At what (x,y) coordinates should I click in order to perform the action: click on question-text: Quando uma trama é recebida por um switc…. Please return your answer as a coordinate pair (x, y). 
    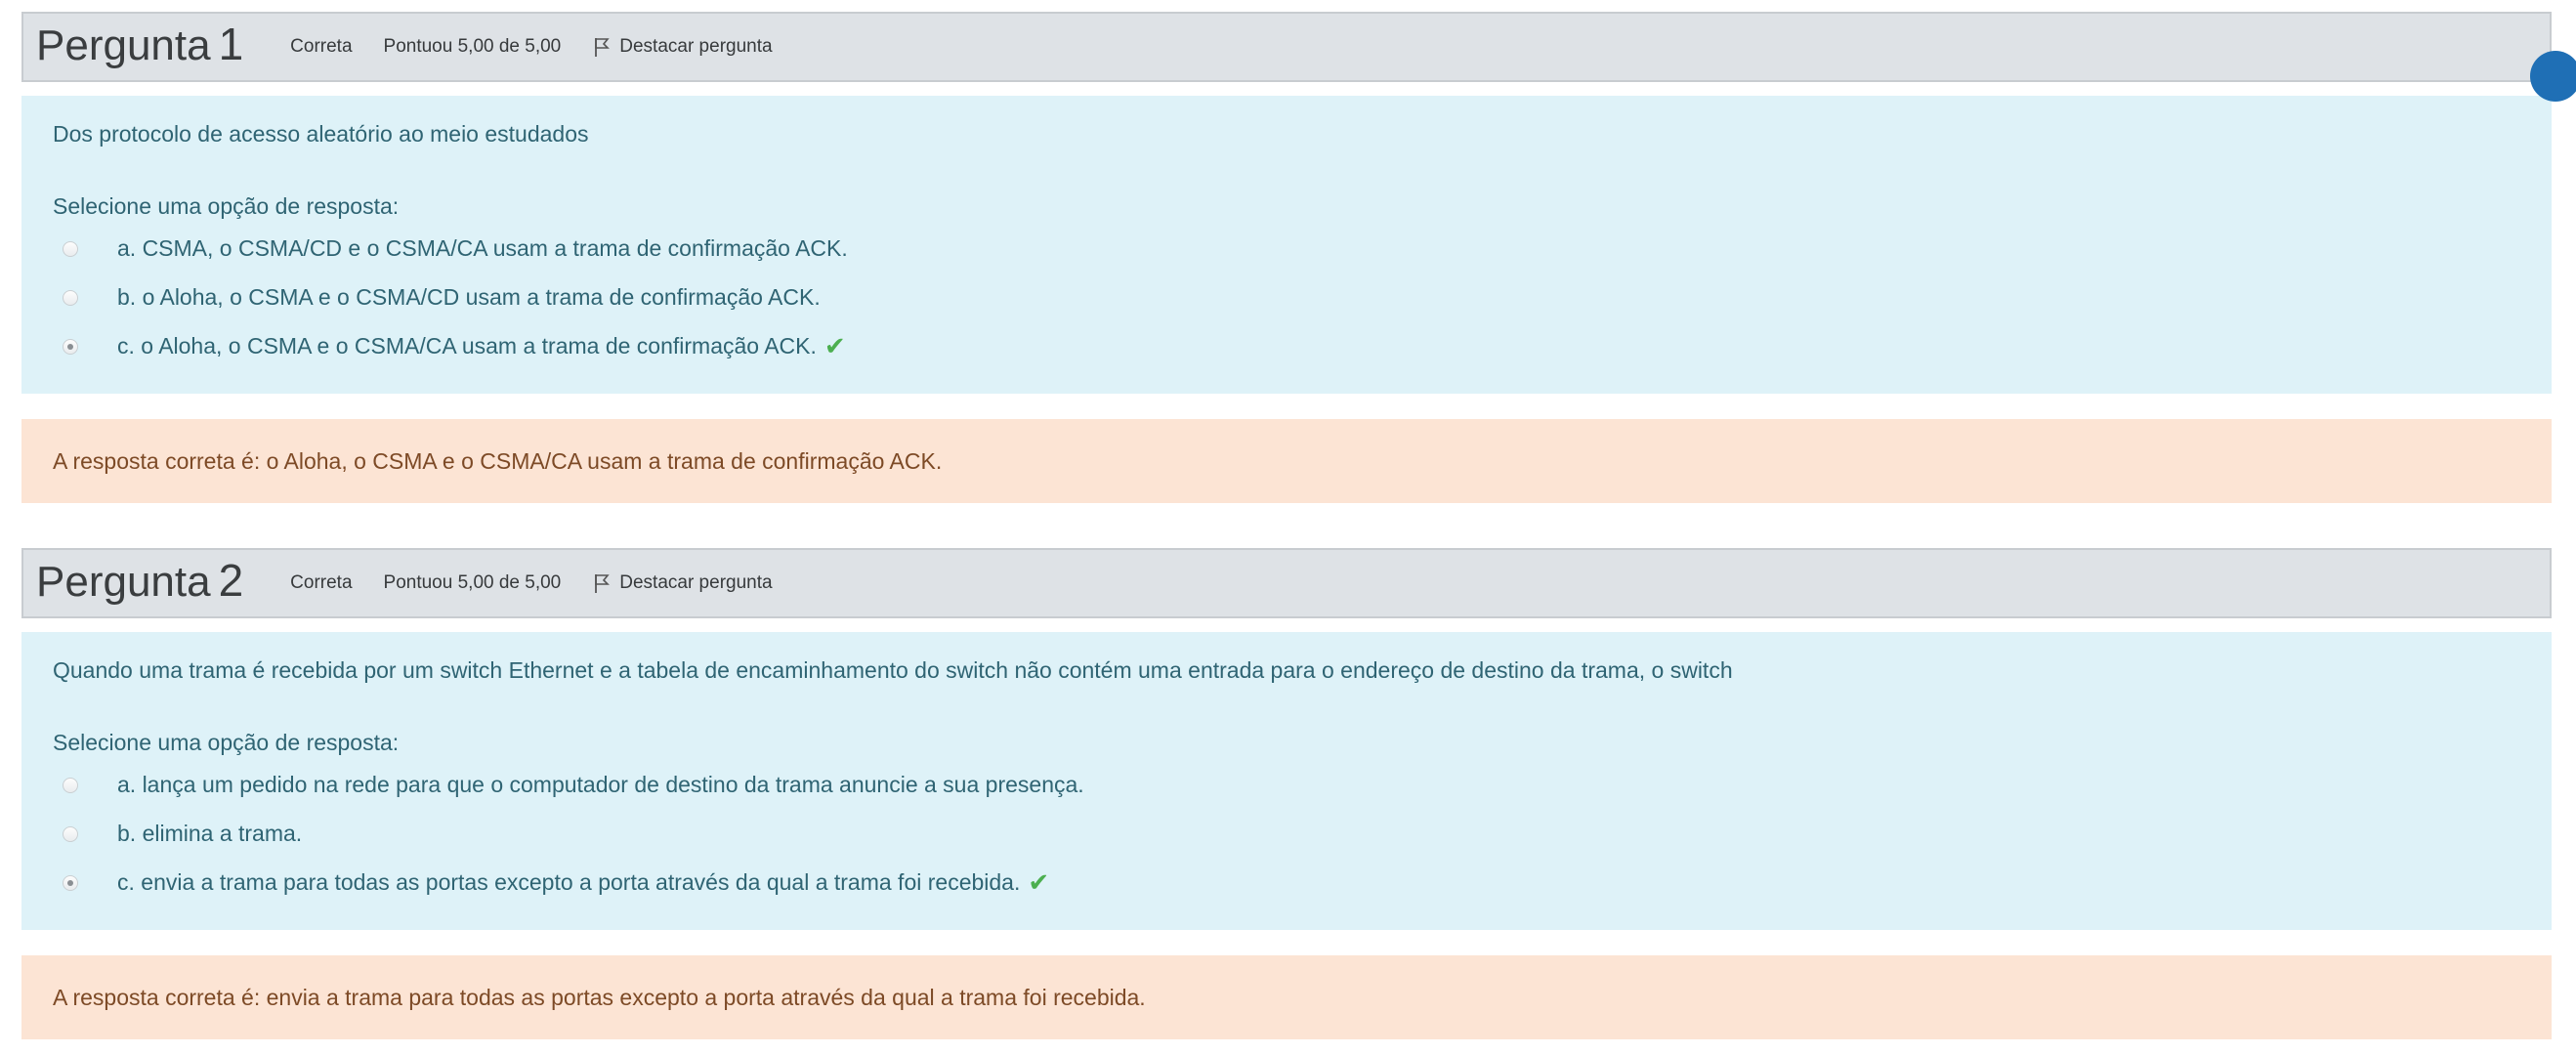
    Looking at the image, I should click on (893, 670).